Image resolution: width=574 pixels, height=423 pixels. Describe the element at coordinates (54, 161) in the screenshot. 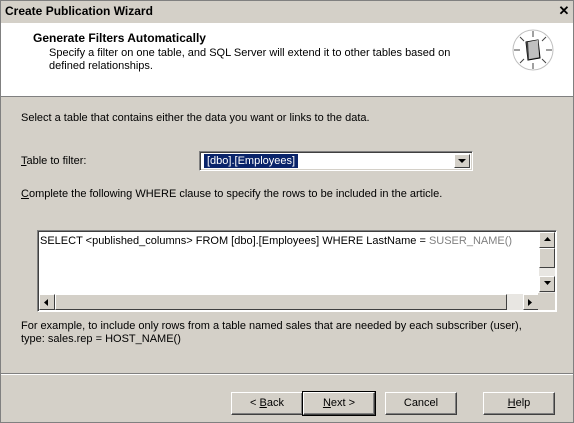

I see `table-filter-label: Table to filter:` at that location.